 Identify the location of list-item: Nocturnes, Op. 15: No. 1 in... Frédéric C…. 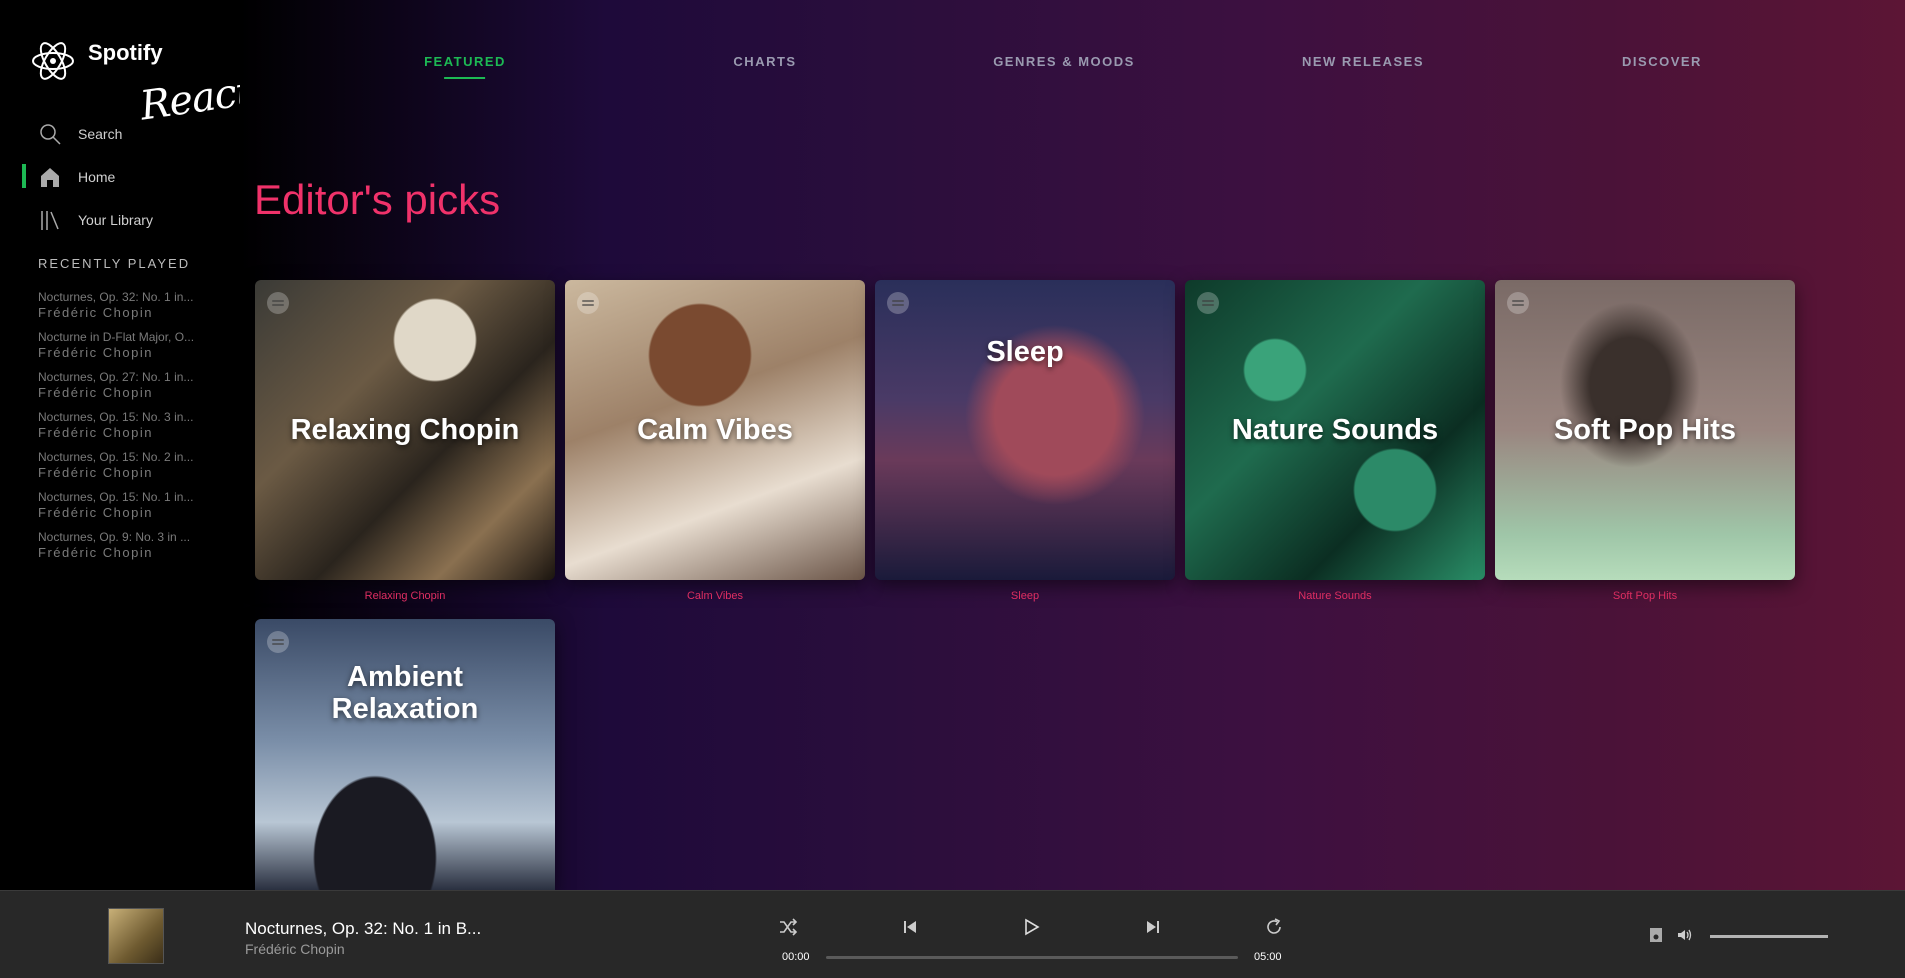
(123, 510).